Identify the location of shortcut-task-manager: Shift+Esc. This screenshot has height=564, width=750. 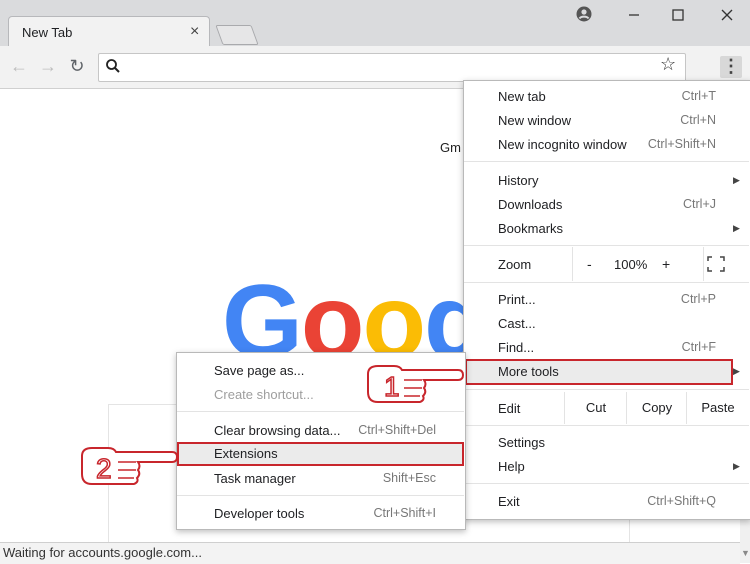
(409, 478).